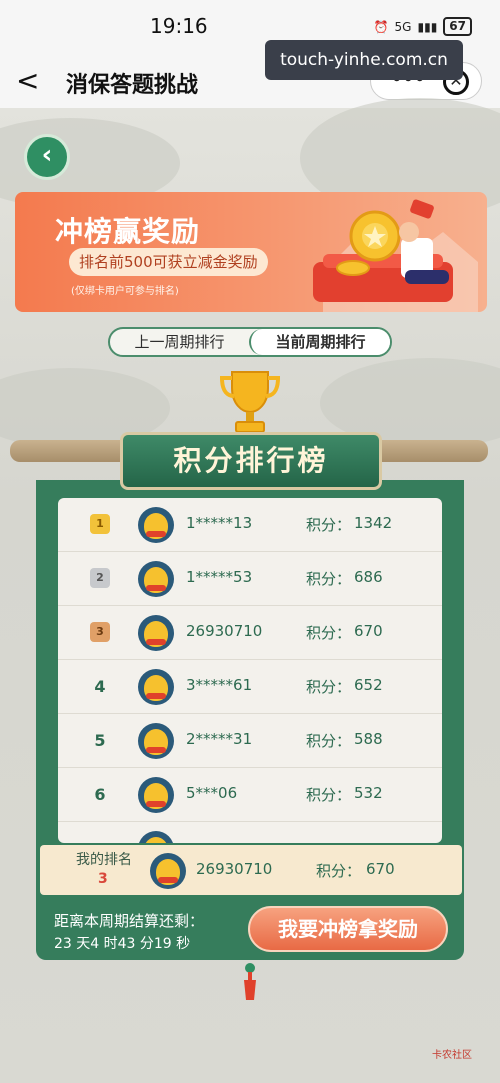  Describe the element at coordinates (224, 631) in the screenshot. I see `user-name: 26930710` at that location.